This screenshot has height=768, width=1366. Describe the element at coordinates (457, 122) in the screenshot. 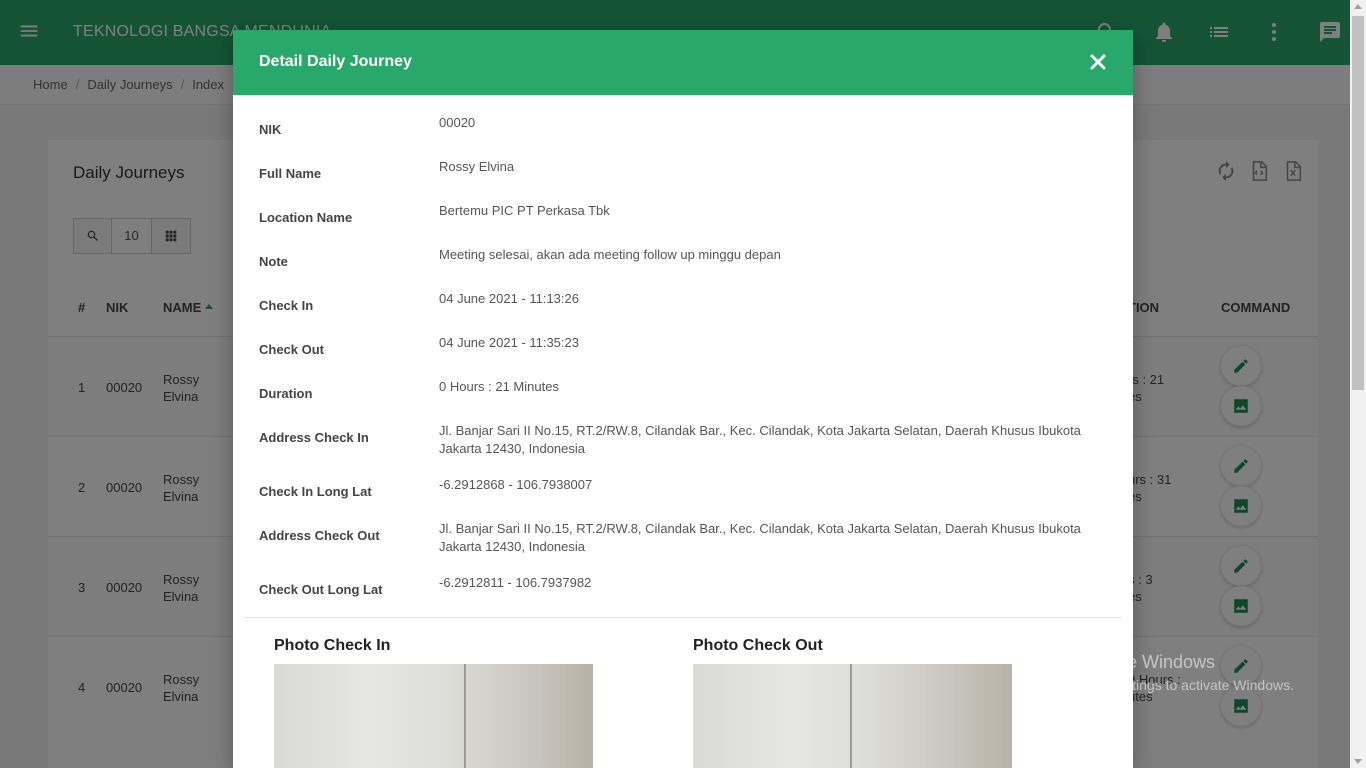

I see `field-value: 00020` at that location.